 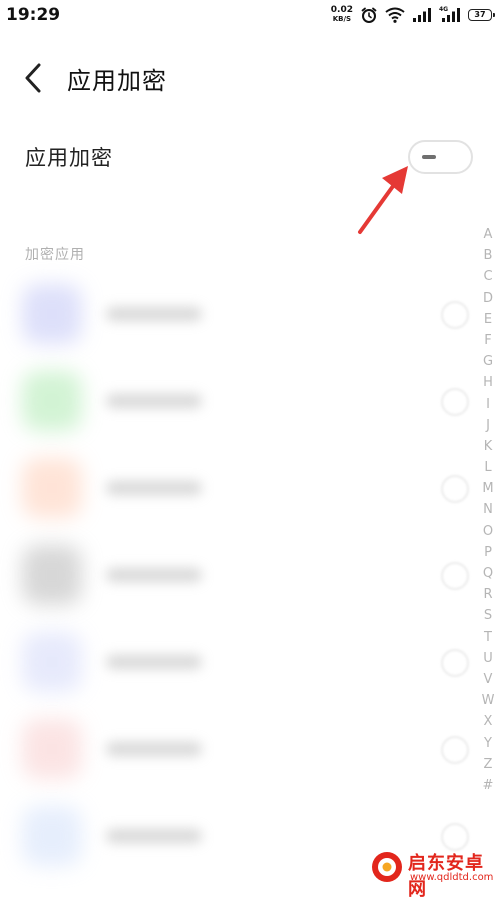 I want to click on toggle-off-indicator, so click(x=429, y=157).